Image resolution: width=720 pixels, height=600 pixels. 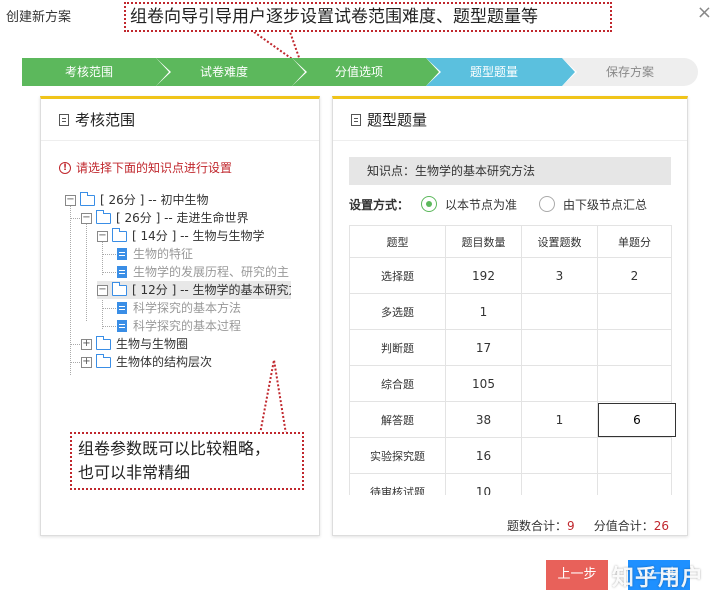 I want to click on annotation-top: 组卷向导引导用户逐步设置试卷范围难度、题型题量等, so click(x=368, y=17).